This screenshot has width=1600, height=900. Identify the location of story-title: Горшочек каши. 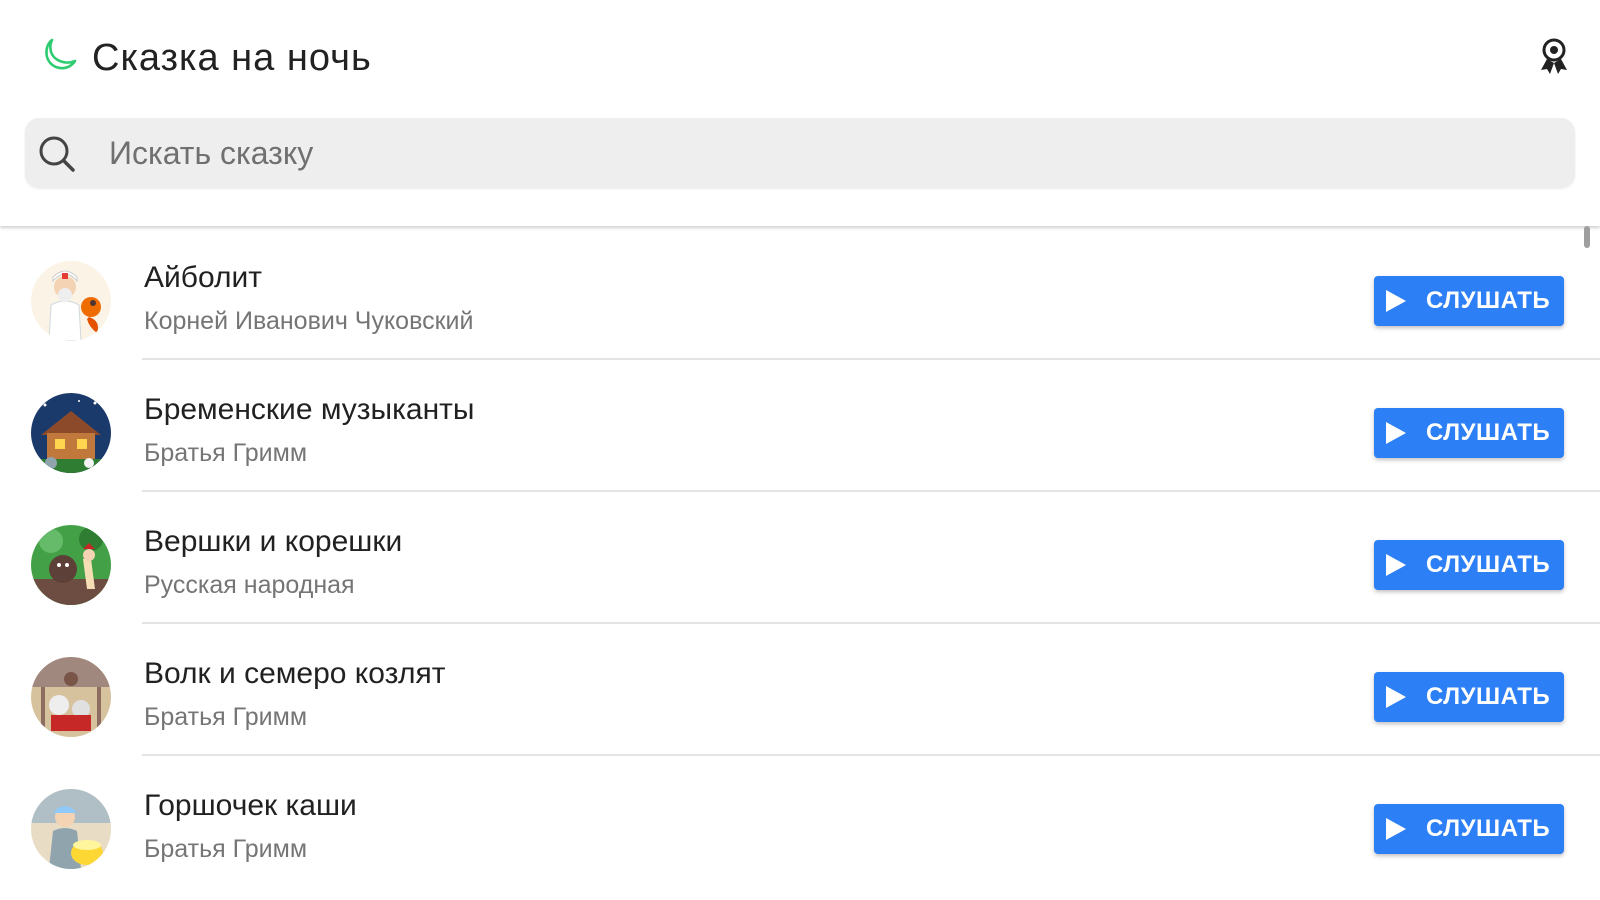
(250, 806).